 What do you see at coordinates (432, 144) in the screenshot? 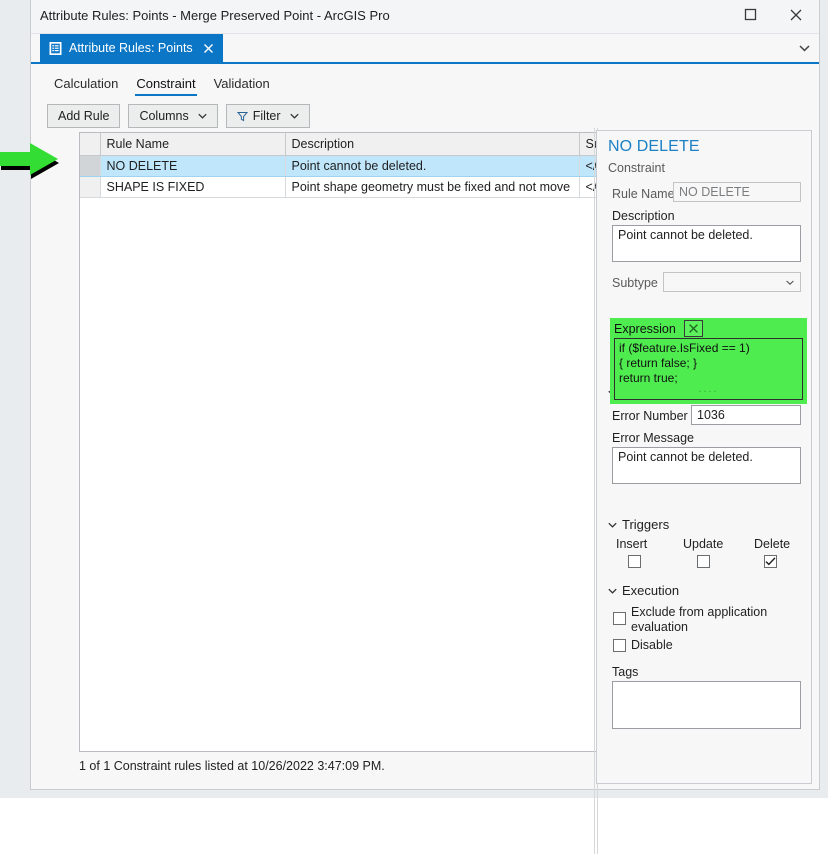
I see `column-header-description: Description` at bounding box center [432, 144].